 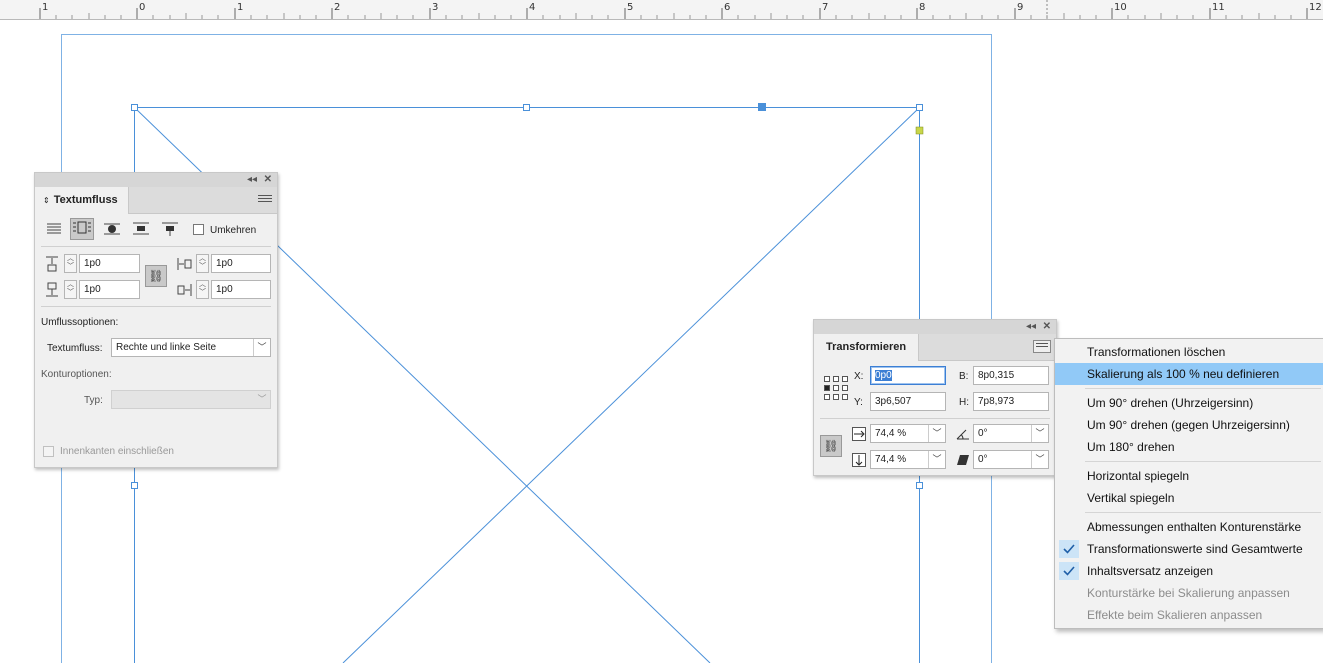 What do you see at coordinates (233, 230) in the screenshot?
I see `invert-label: Umkehren` at bounding box center [233, 230].